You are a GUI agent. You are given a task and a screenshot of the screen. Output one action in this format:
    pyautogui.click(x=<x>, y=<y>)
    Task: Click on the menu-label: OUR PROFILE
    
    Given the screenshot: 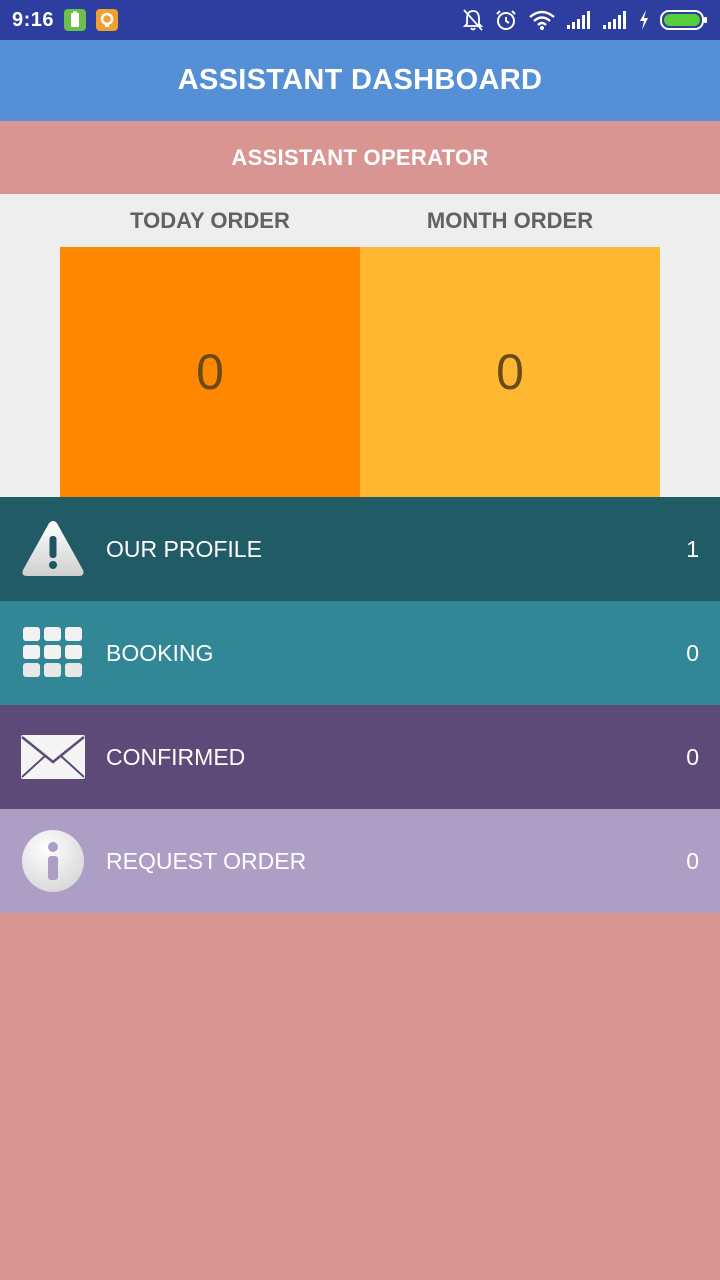 What is the action you would take?
    pyautogui.click(x=184, y=548)
    